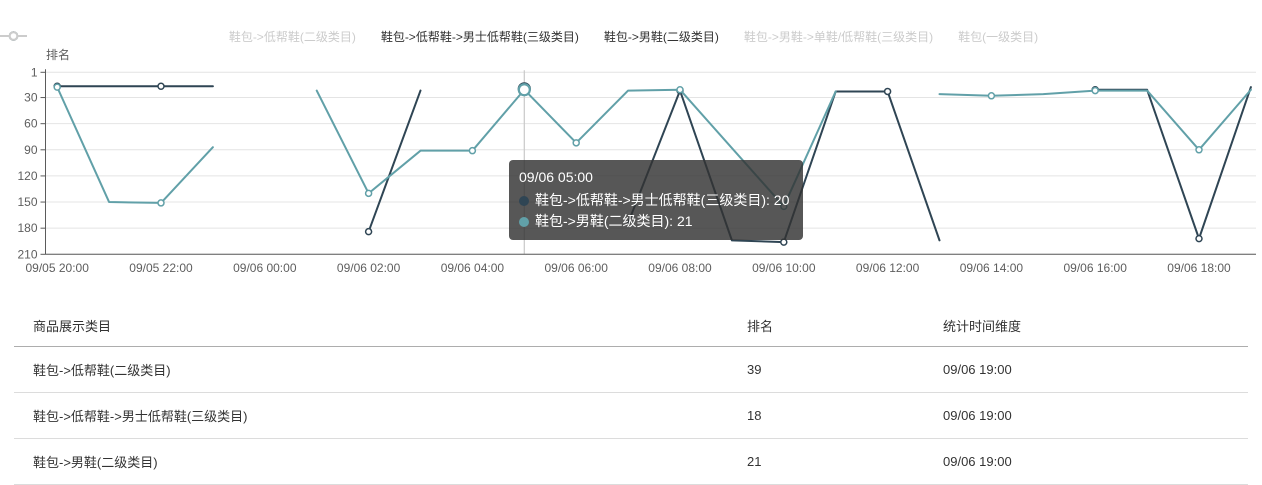 The image size is (1262, 485). I want to click on legend-item-3: 鞋包->男鞋(二级类目), so click(359, 37).